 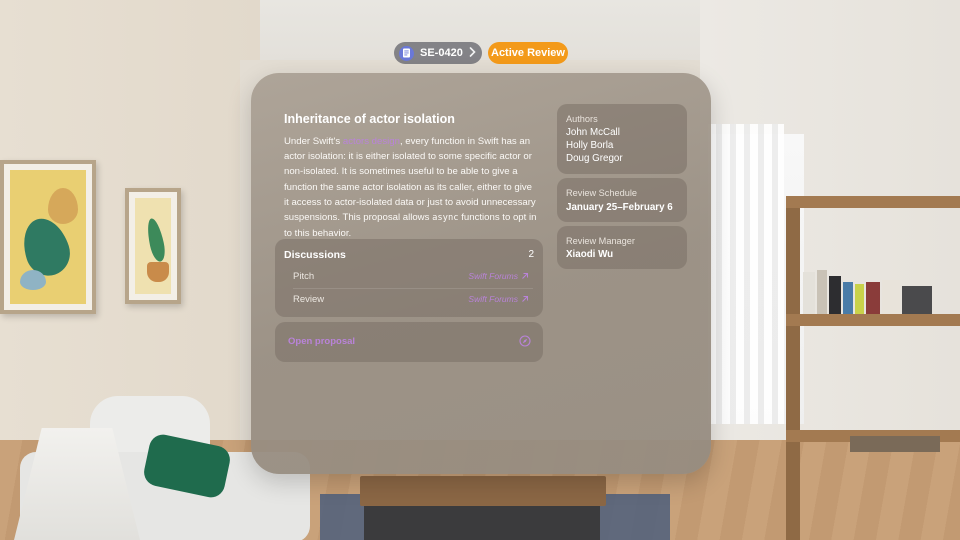 What do you see at coordinates (153, 246) in the screenshot?
I see `wall-art-right` at bounding box center [153, 246].